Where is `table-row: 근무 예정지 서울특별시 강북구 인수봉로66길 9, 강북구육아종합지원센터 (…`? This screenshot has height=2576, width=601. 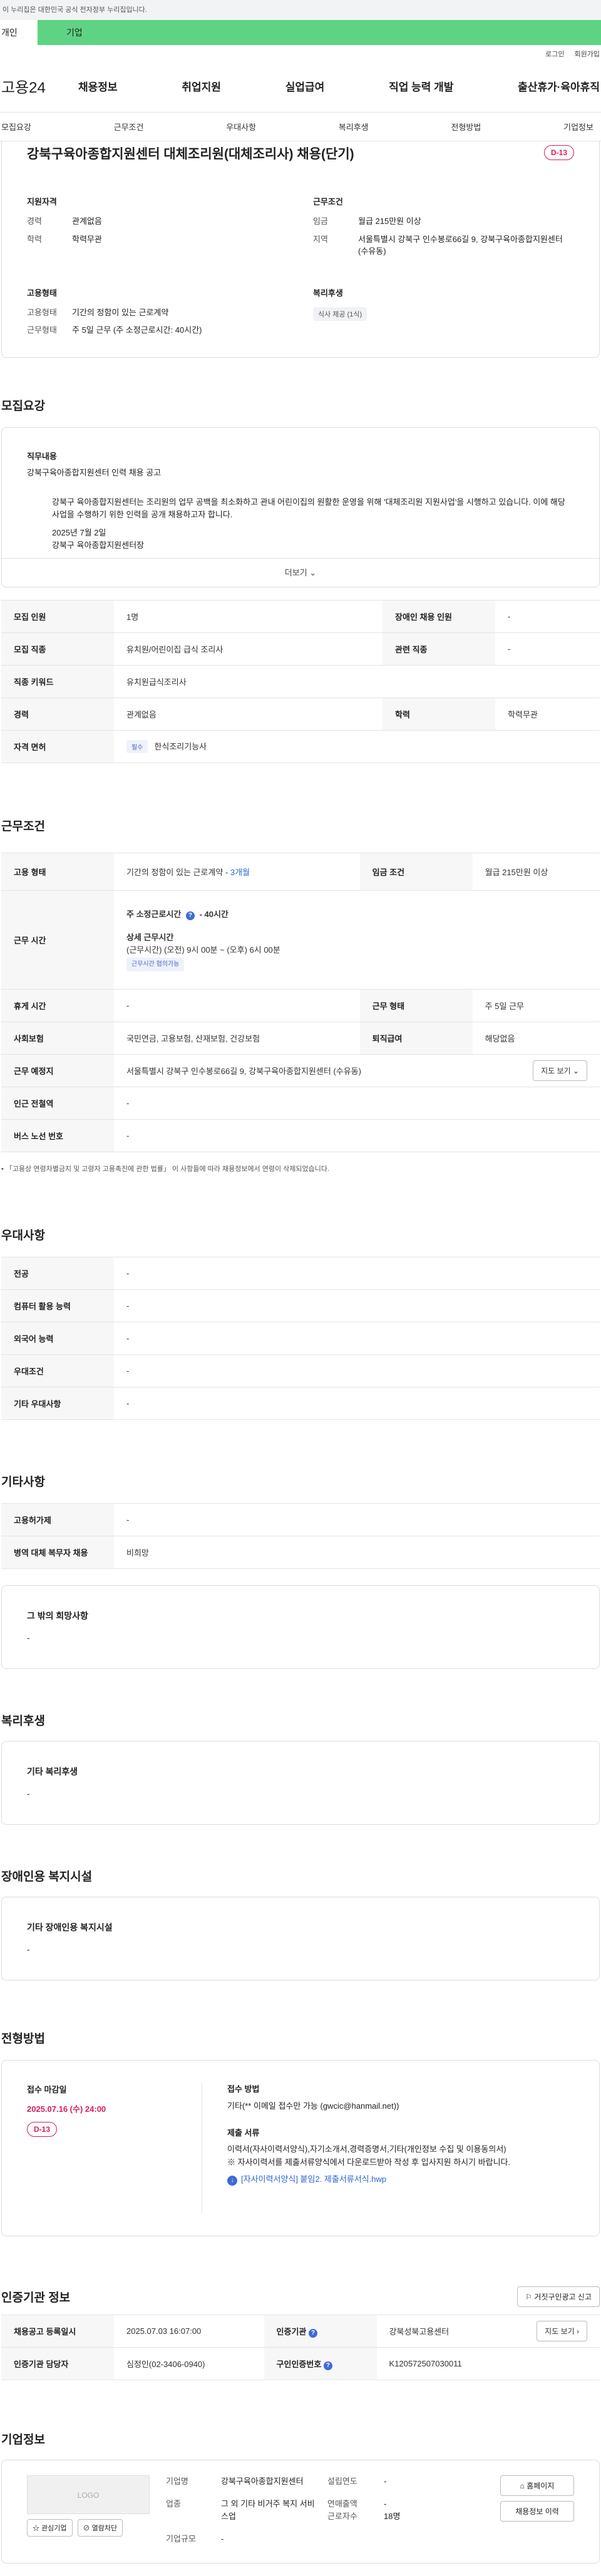
table-row: 근무 예정지 서울특별시 강북구 인수봉로66길 9, 강북구육아종합지원센터 (… is located at coordinates (300, 1070).